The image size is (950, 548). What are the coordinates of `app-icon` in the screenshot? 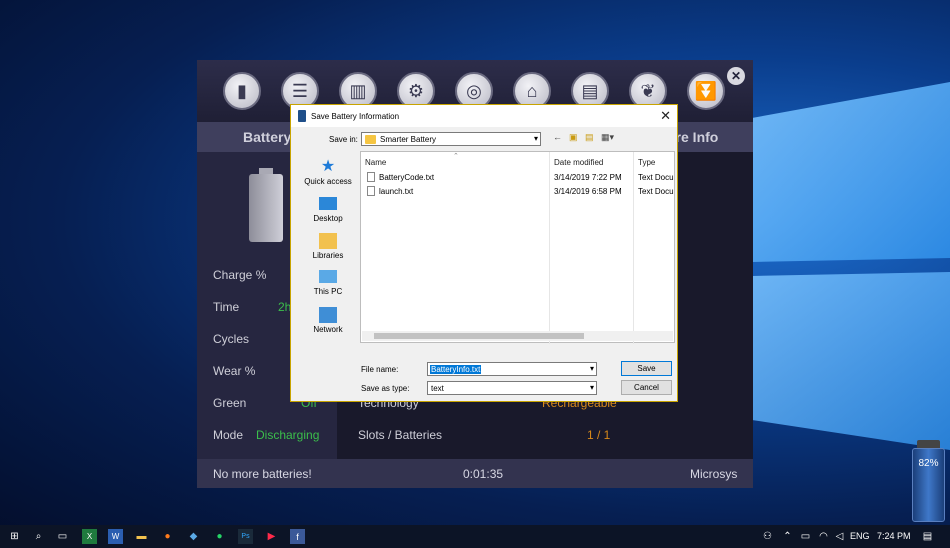 It's located at (302, 116).